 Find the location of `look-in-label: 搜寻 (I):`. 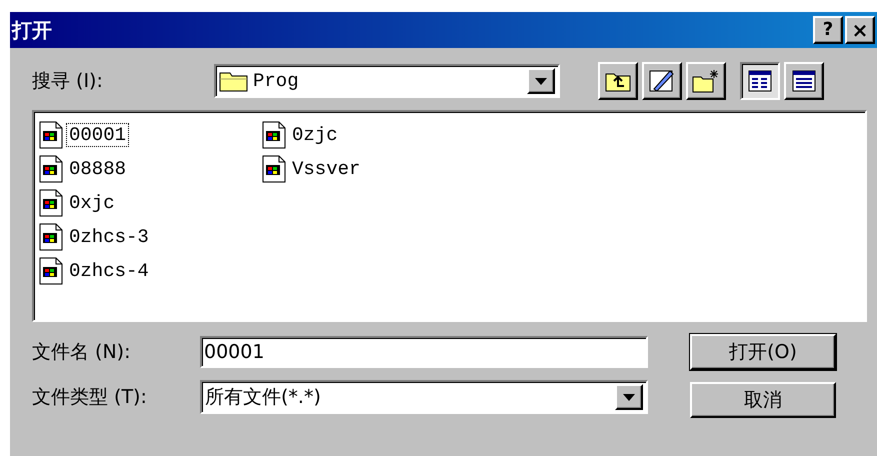

look-in-label: 搜寻 (I): is located at coordinates (68, 81).